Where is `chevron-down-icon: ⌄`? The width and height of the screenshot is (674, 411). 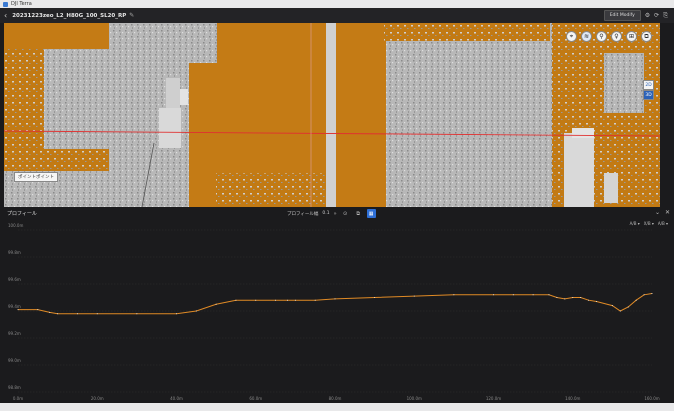 chevron-down-icon: ⌄ is located at coordinates (657, 212).